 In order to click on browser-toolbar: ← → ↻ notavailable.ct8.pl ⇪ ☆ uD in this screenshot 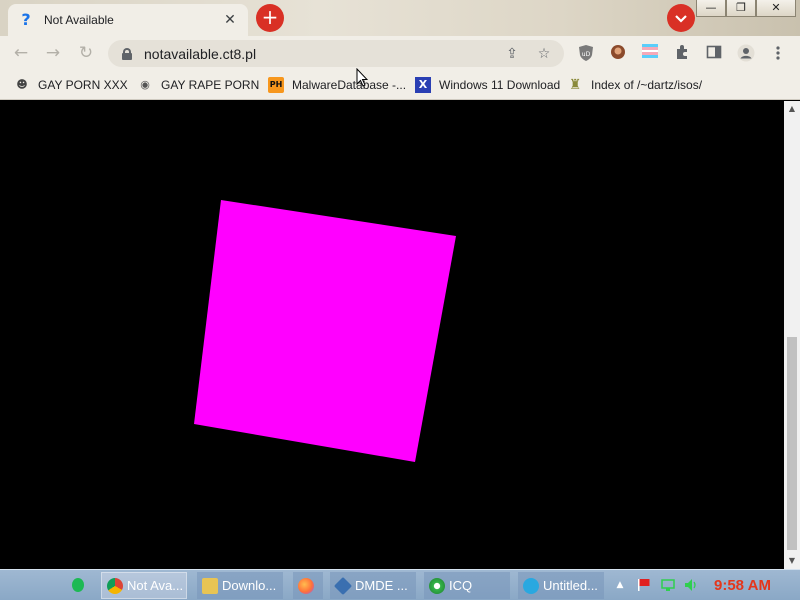, I will do `click(400, 53)`.